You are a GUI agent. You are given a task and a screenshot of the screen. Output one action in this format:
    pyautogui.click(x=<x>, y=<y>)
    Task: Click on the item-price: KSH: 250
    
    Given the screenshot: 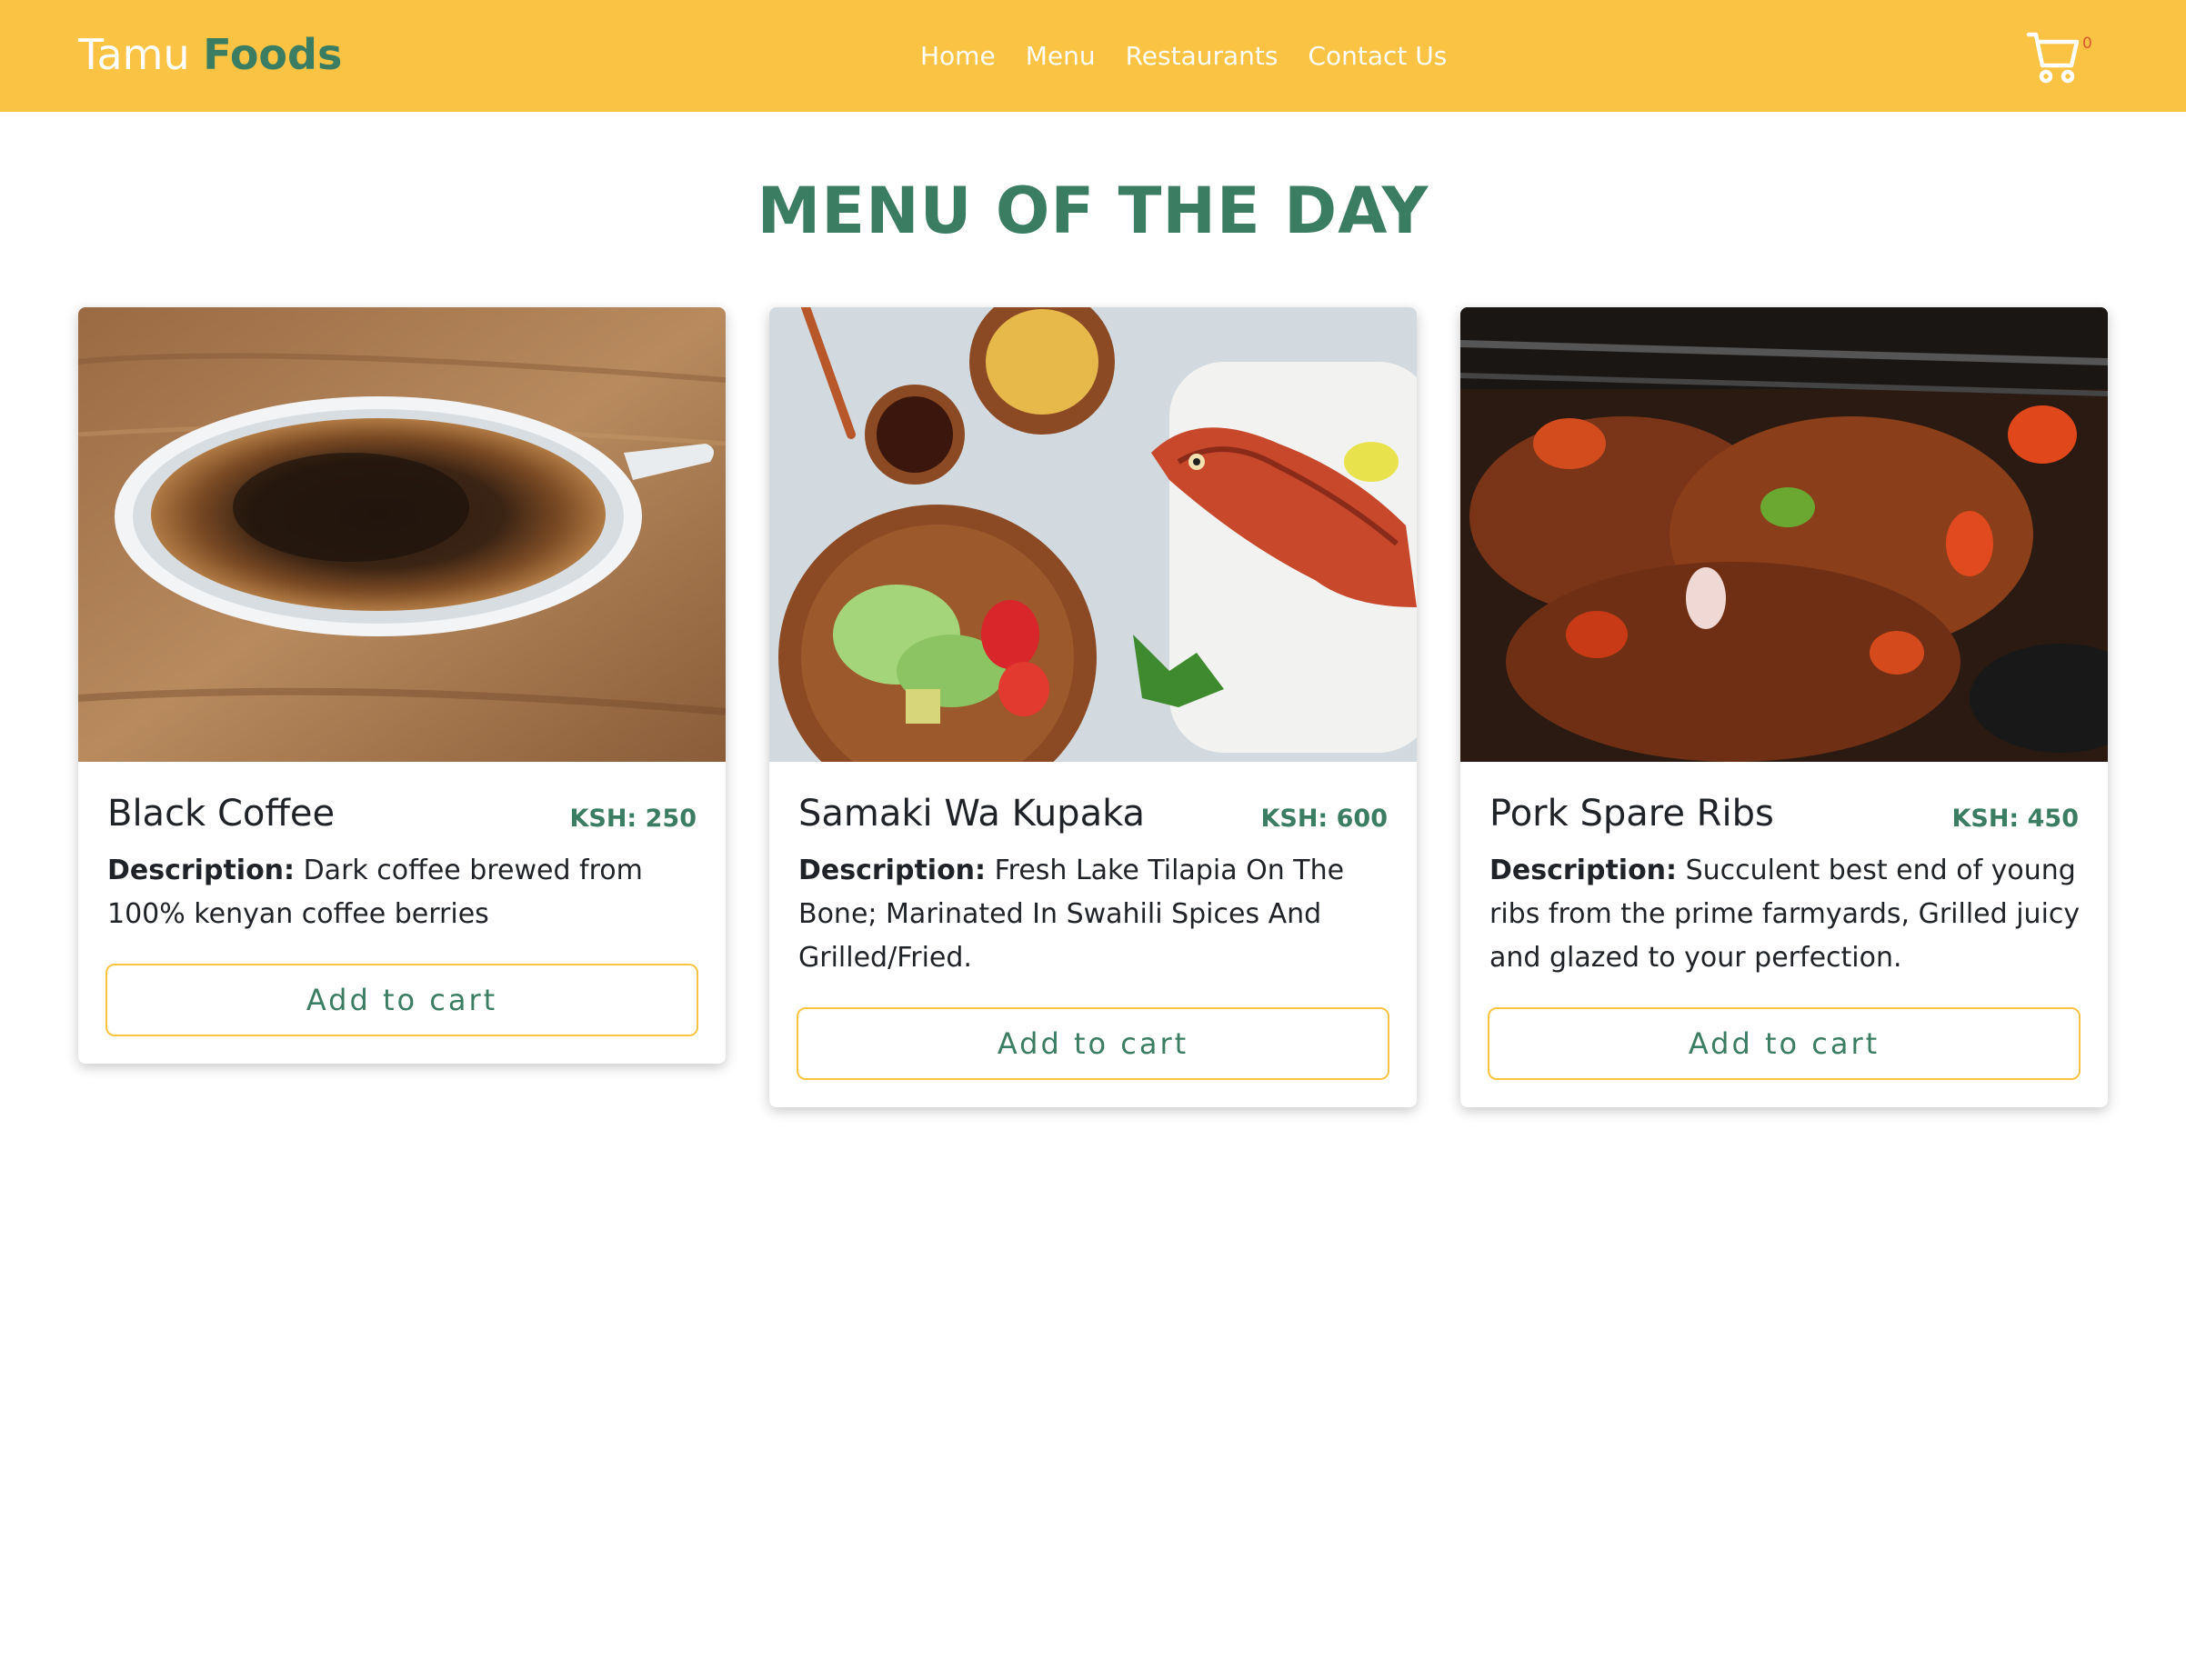 What is the action you would take?
    pyautogui.click(x=633, y=819)
    